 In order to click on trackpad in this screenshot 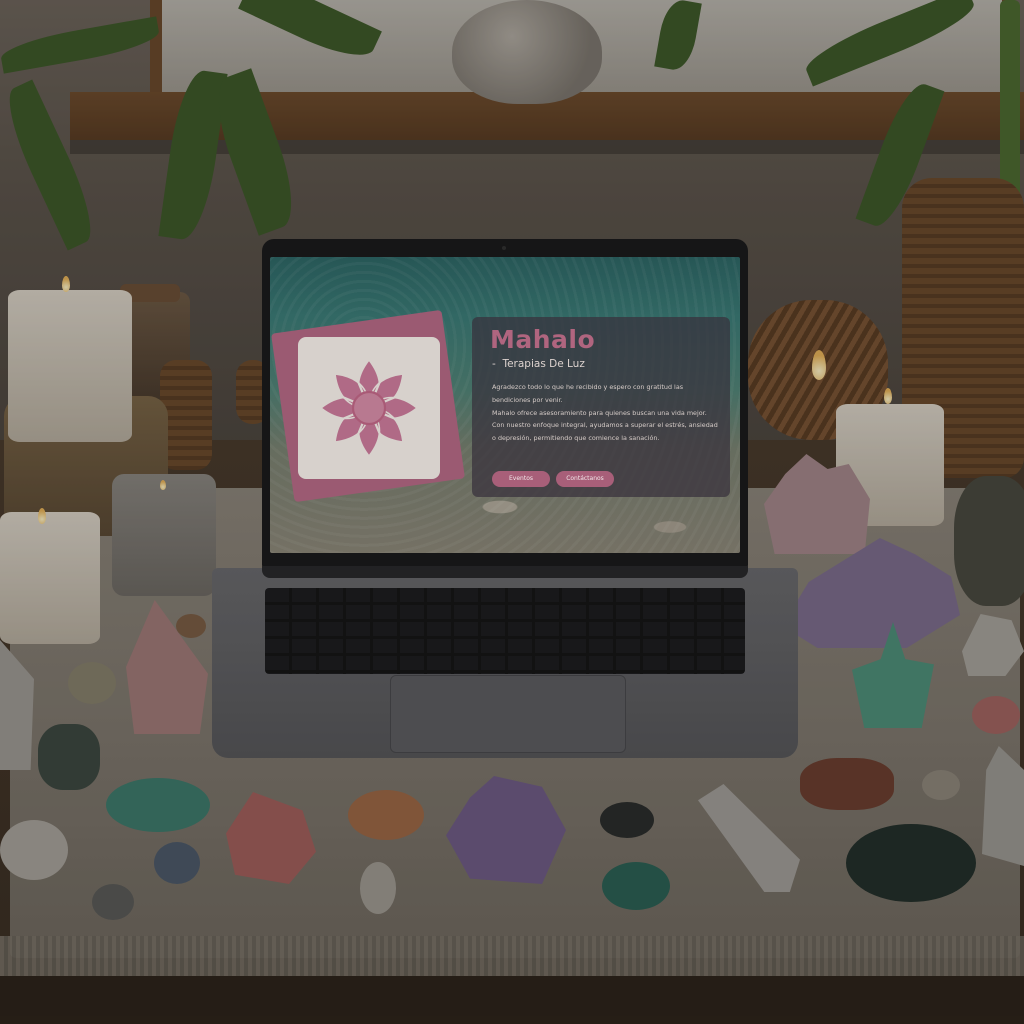, I will do `click(508, 714)`.